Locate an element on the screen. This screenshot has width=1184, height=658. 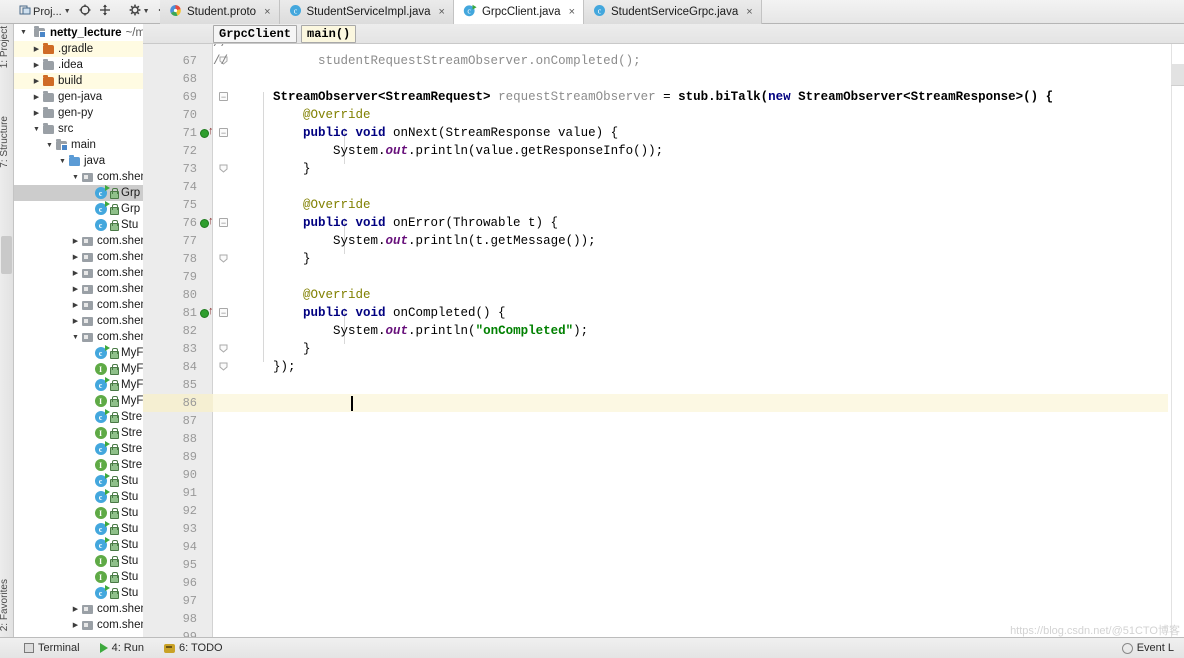
editor-right-margin is located at coordinates (1177, 340).